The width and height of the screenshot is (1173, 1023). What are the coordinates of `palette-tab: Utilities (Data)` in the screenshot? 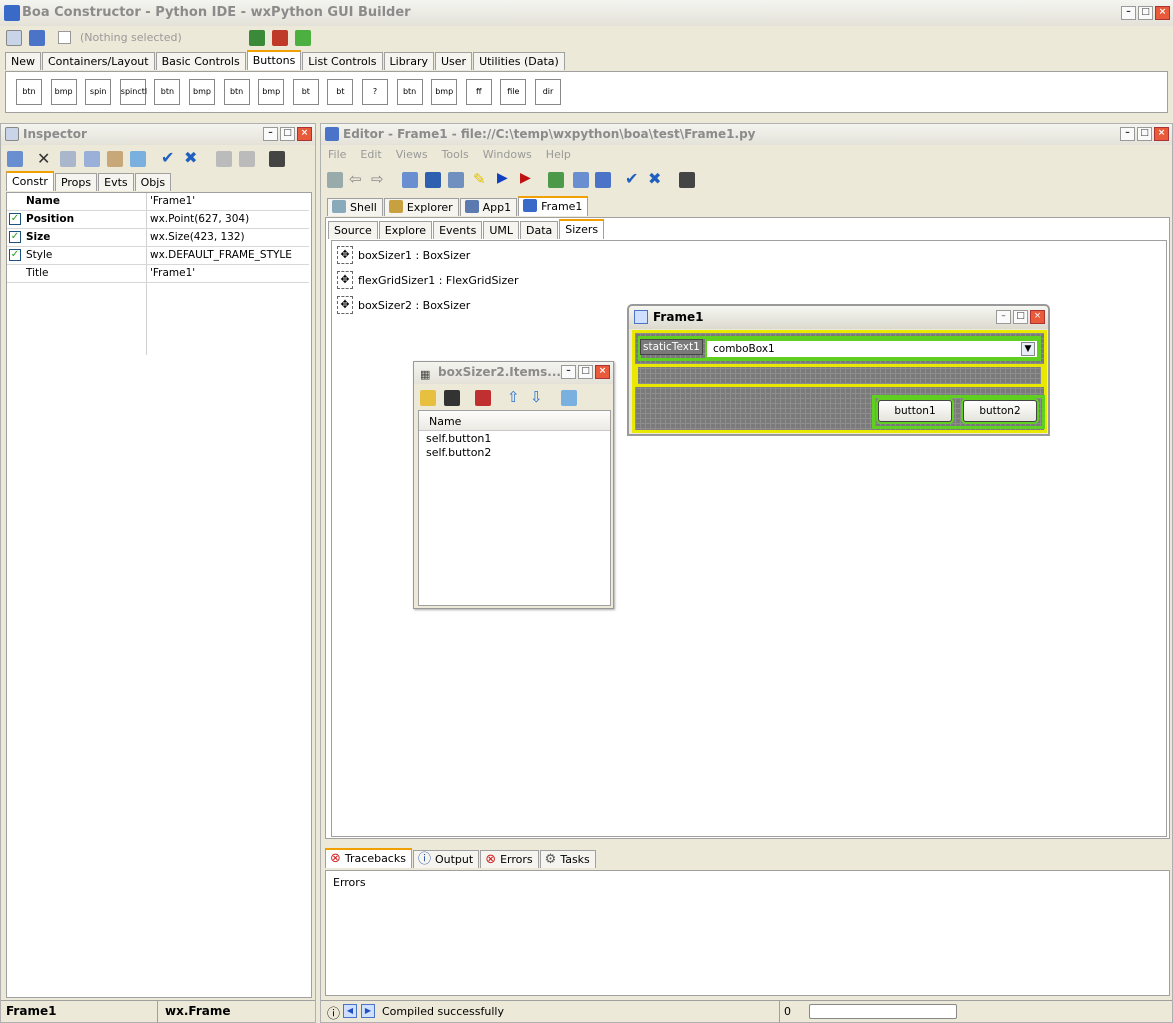 It's located at (519, 61).